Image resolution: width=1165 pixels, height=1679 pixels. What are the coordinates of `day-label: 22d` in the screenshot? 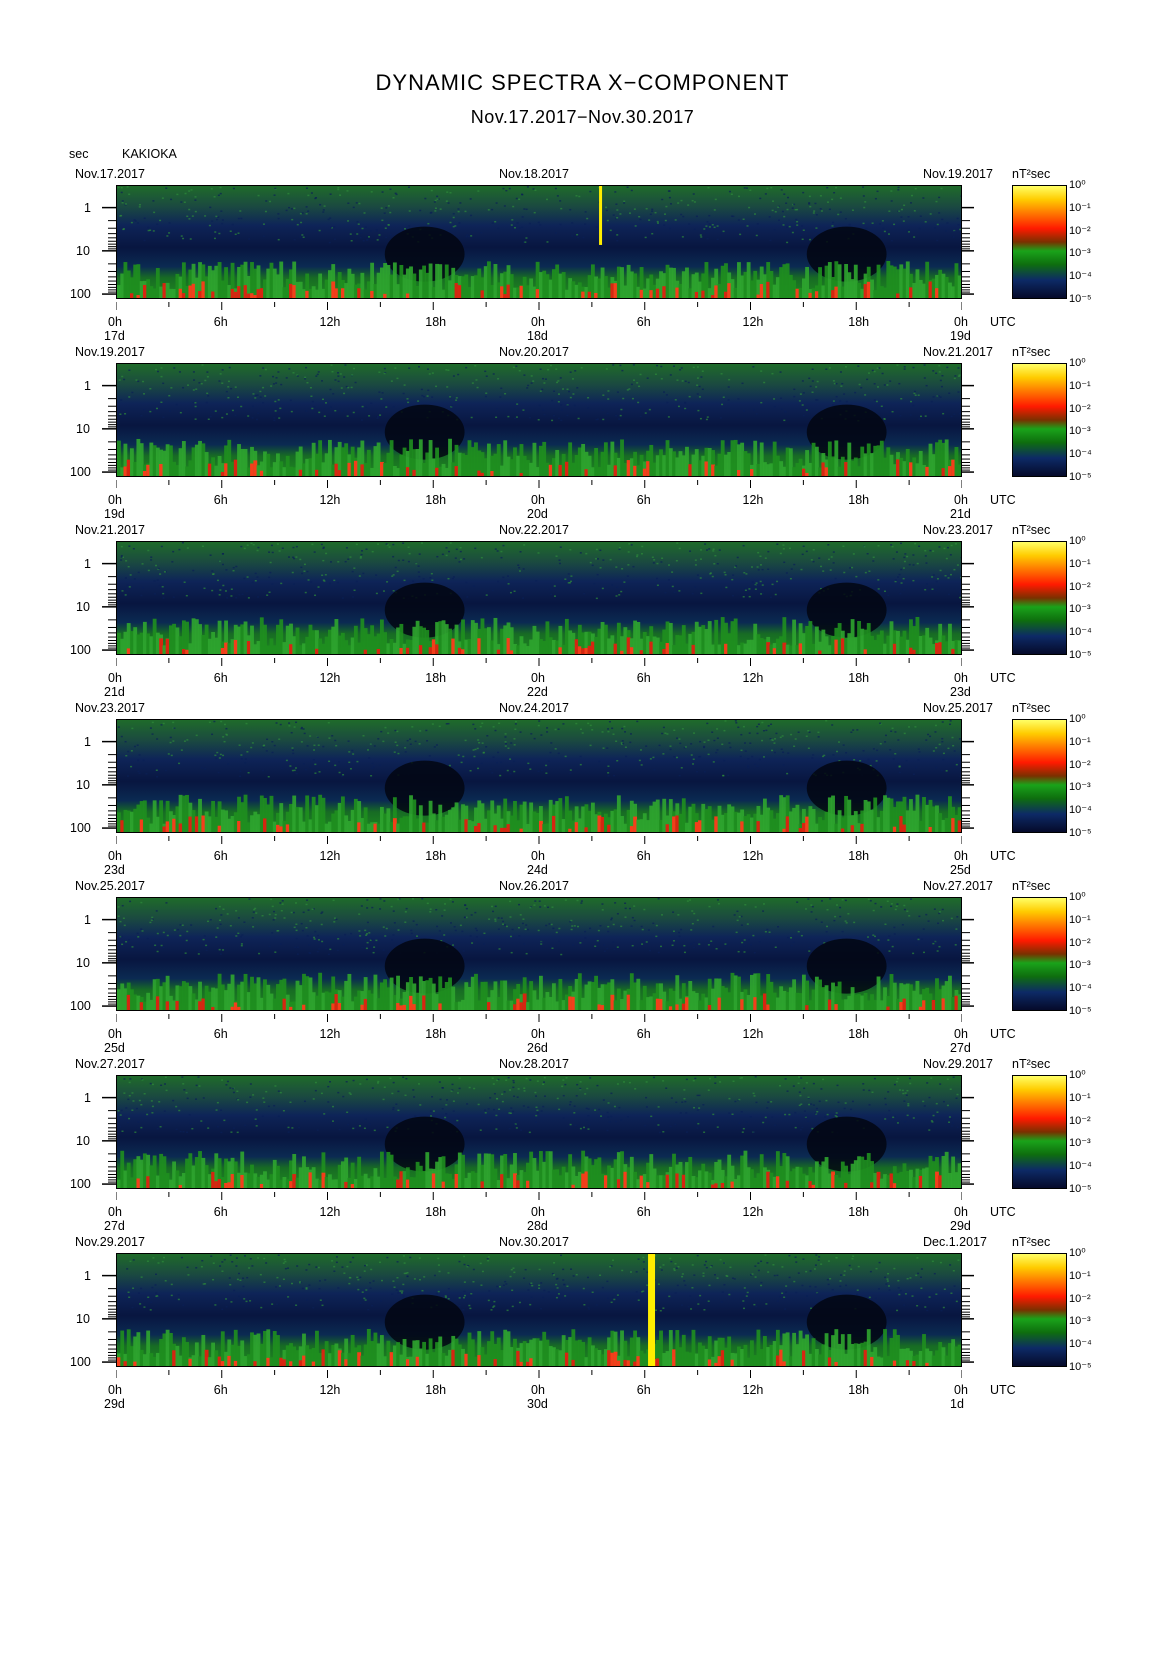 It's located at (537, 692).